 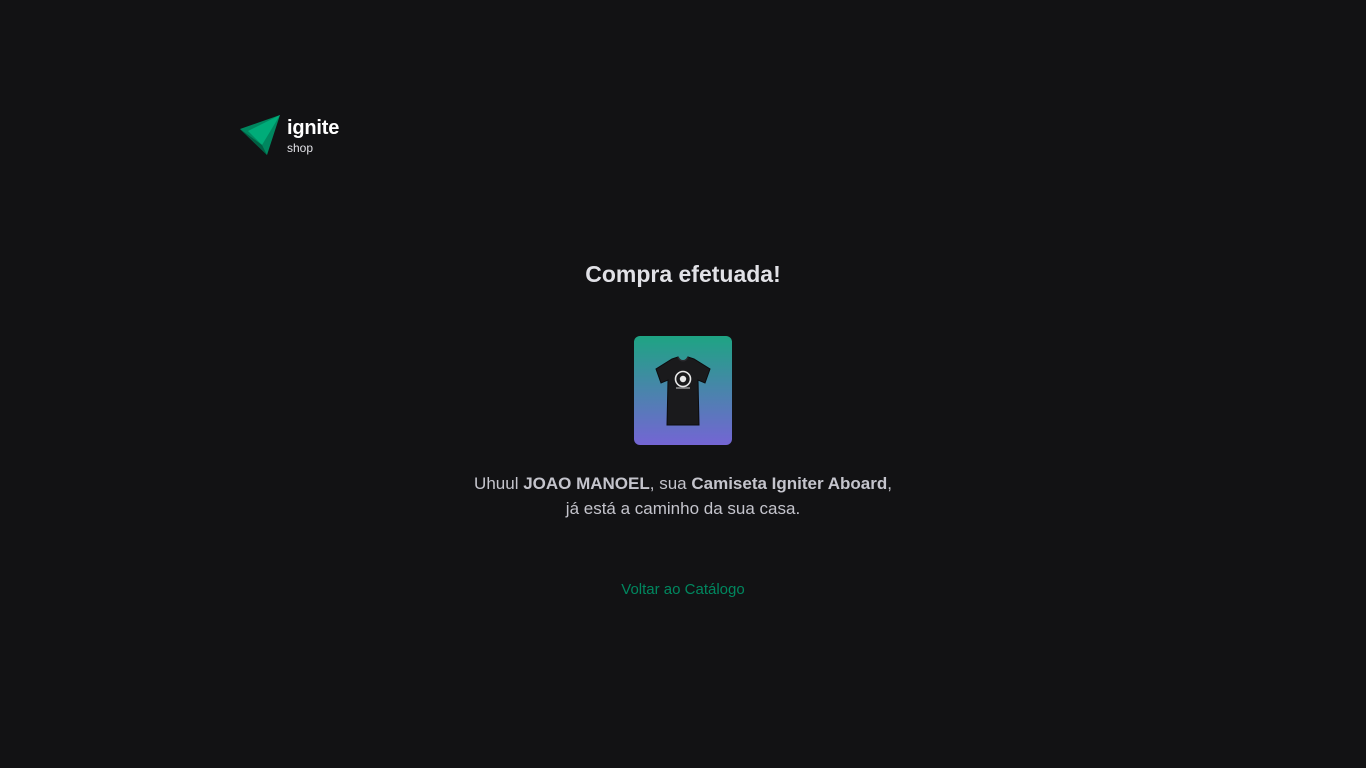 I want to click on back-to-catalog-link: Voltar ao Catálogo, so click(x=682, y=589).